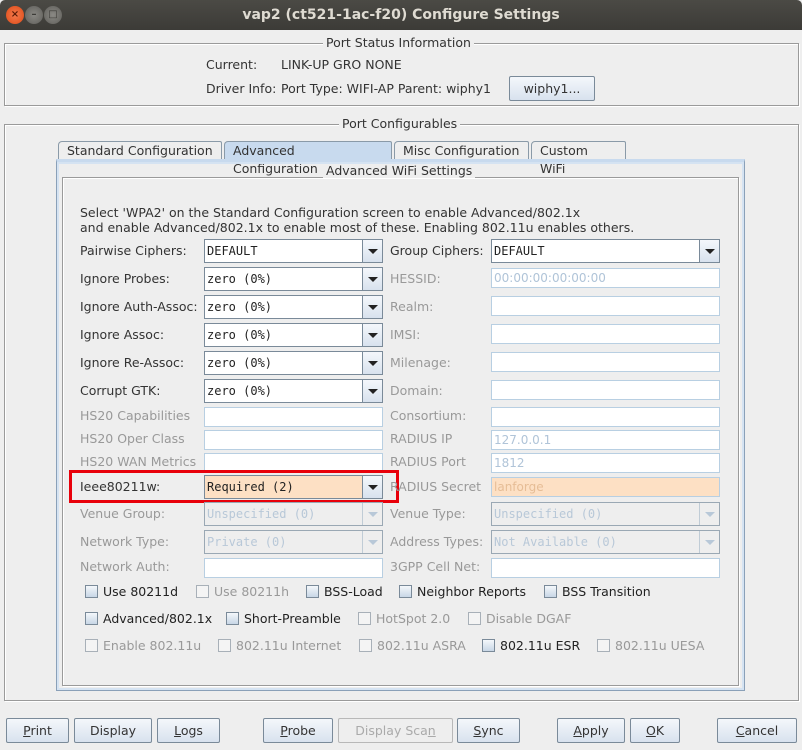 This screenshot has width=802, height=750. What do you see at coordinates (261, 514) in the screenshot?
I see `venue-group-value: Unspecified (0)` at bounding box center [261, 514].